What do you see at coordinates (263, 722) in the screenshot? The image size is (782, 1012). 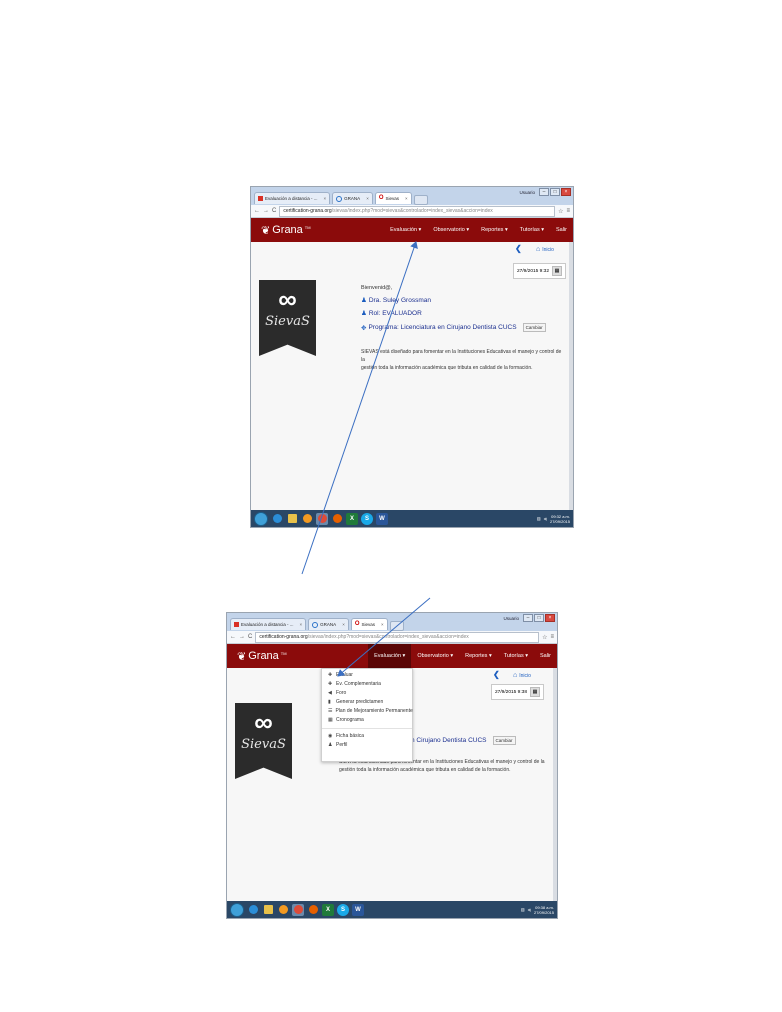 I see `infinity-icon: ∞` at bounding box center [263, 722].